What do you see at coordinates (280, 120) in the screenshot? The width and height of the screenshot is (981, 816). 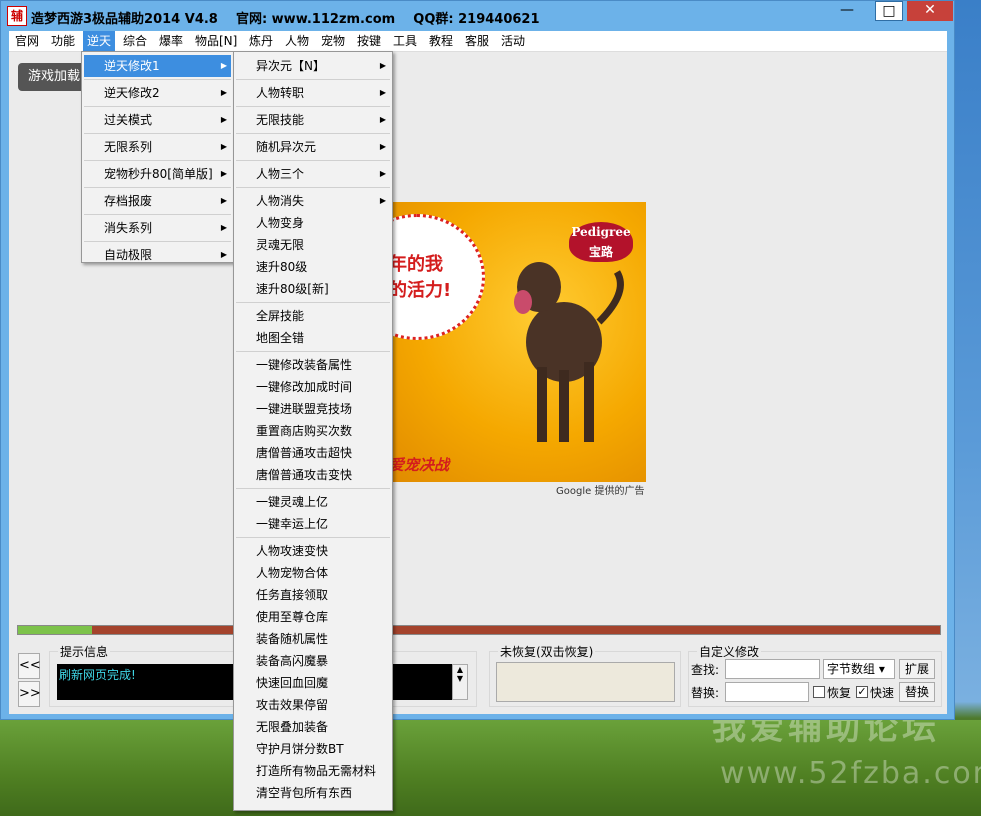 I see `submenu2-item-label: 无限技能` at bounding box center [280, 120].